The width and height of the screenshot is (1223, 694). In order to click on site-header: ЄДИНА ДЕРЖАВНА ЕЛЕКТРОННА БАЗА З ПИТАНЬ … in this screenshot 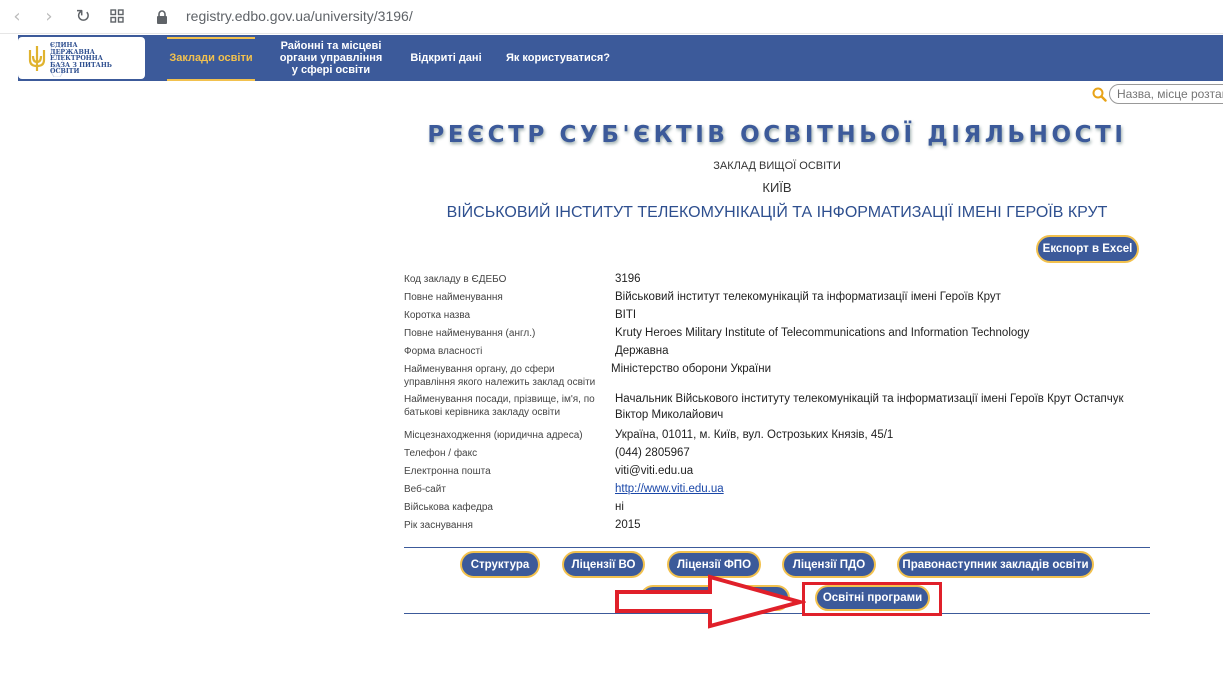, I will do `click(620, 58)`.